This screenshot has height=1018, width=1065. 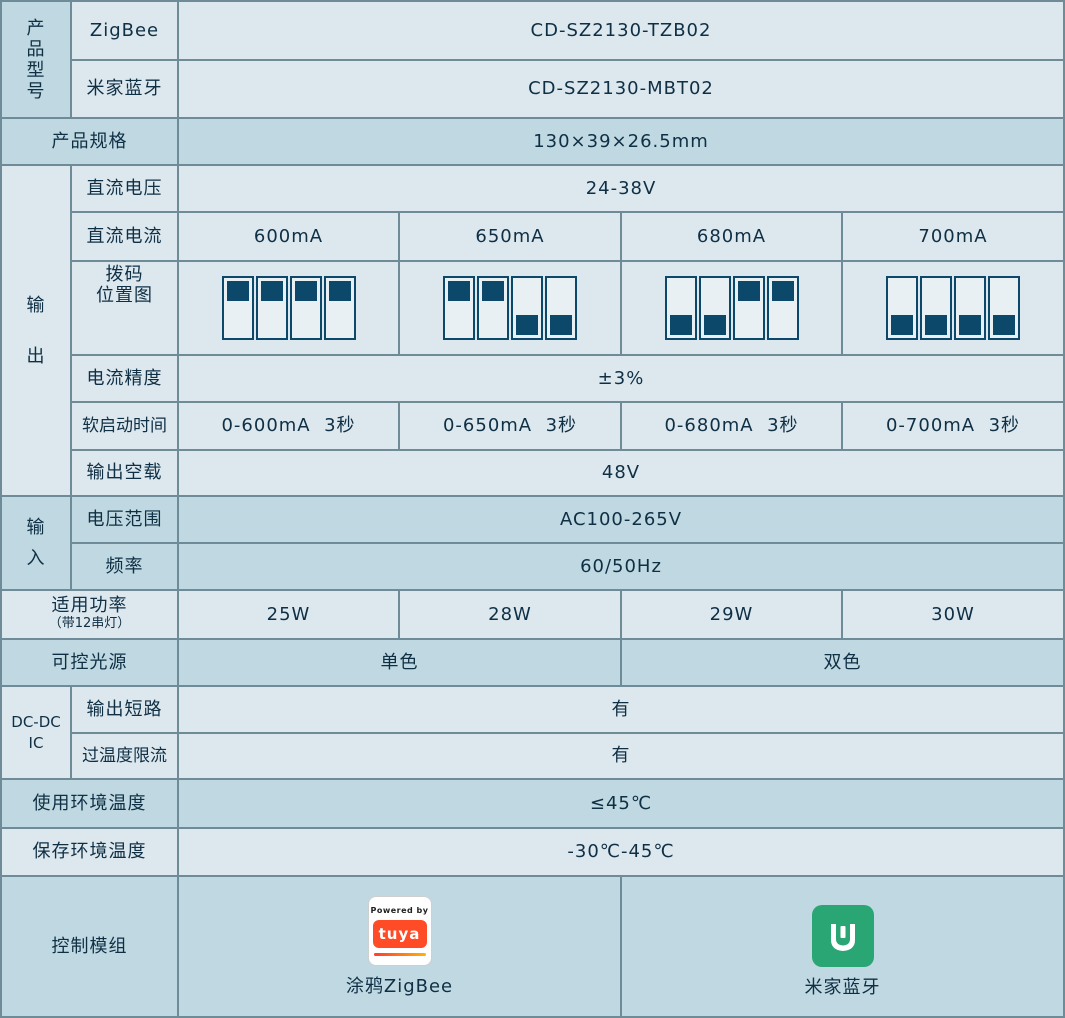 I want to click on soft-start-value: 0-650mA 3秒, so click(x=510, y=426).